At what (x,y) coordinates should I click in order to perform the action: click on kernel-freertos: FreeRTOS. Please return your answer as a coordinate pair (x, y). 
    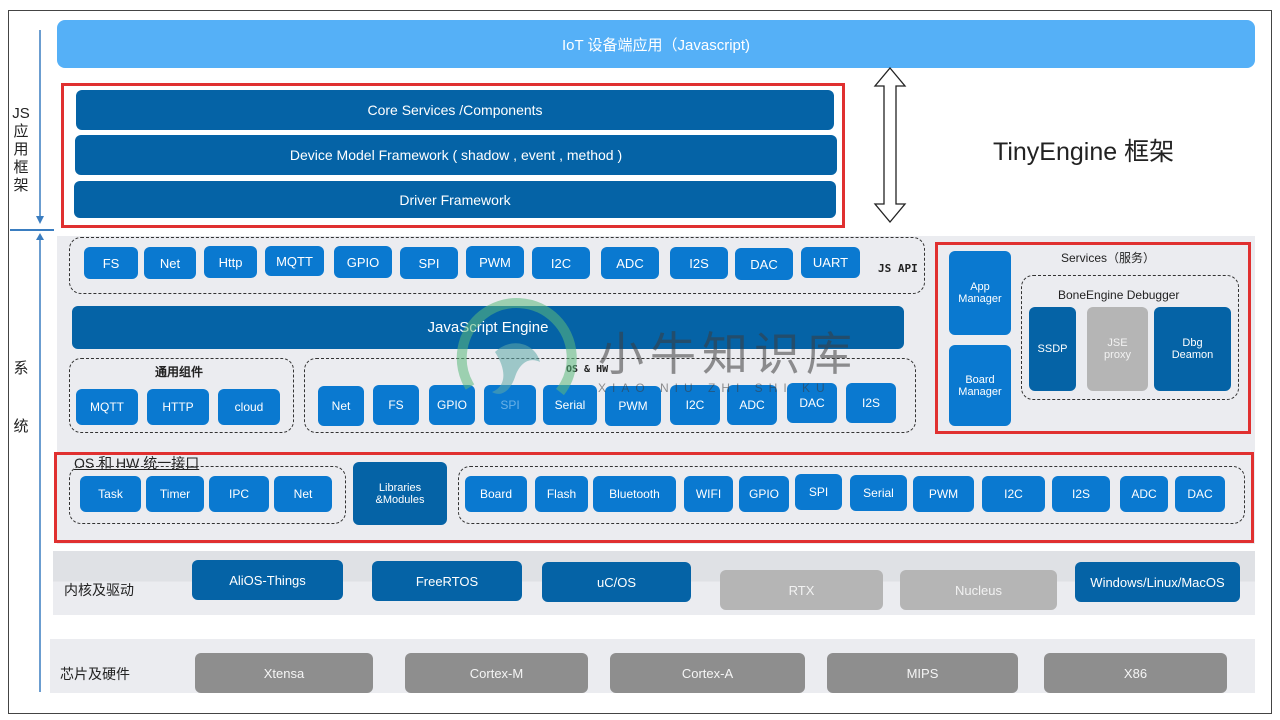
    Looking at the image, I should click on (447, 581).